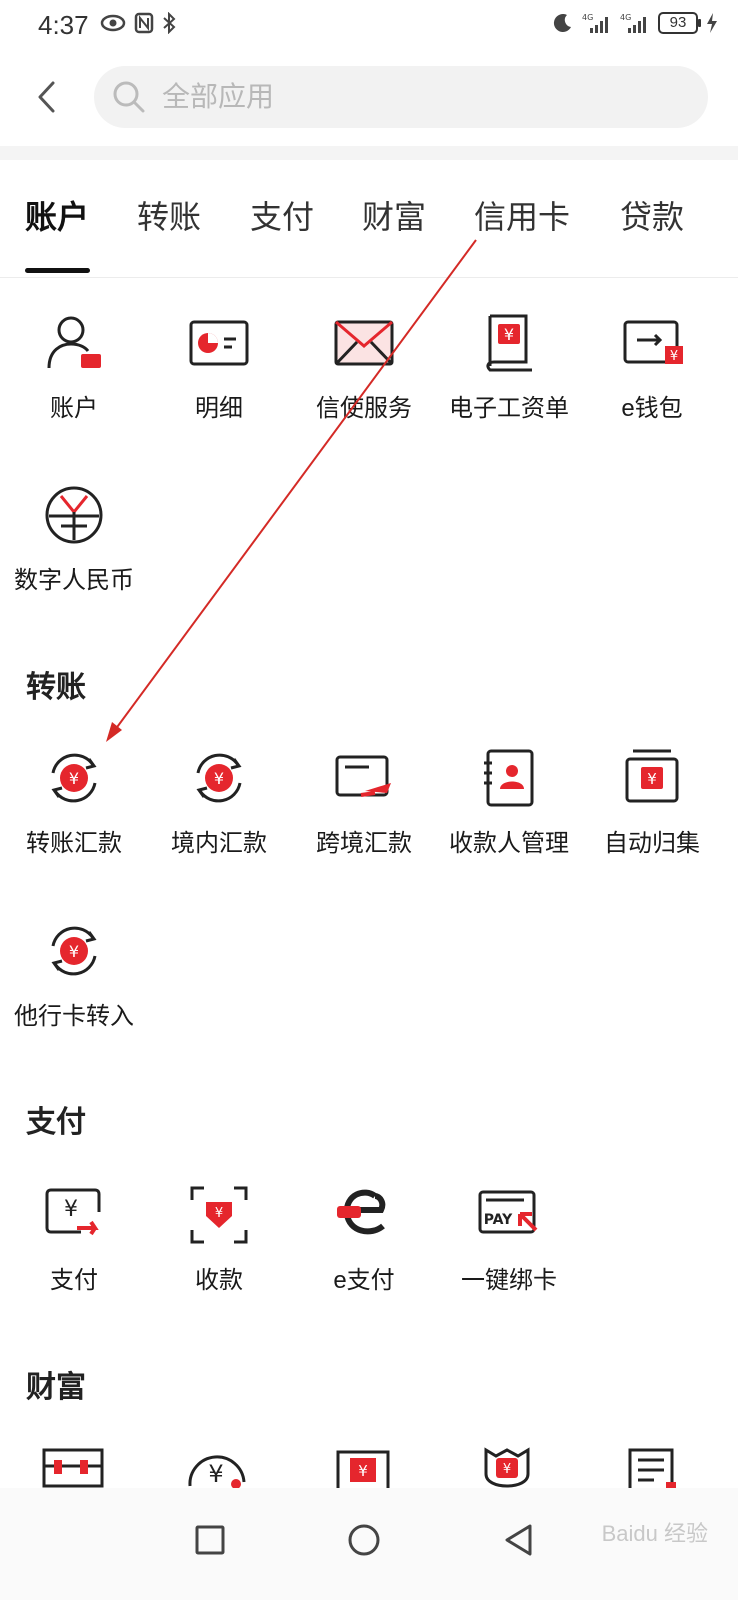 The height and width of the screenshot is (1600, 738). What do you see at coordinates (364, 1238) in the screenshot?
I see `payment-item-e-pay: e支付` at bounding box center [364, 1238].